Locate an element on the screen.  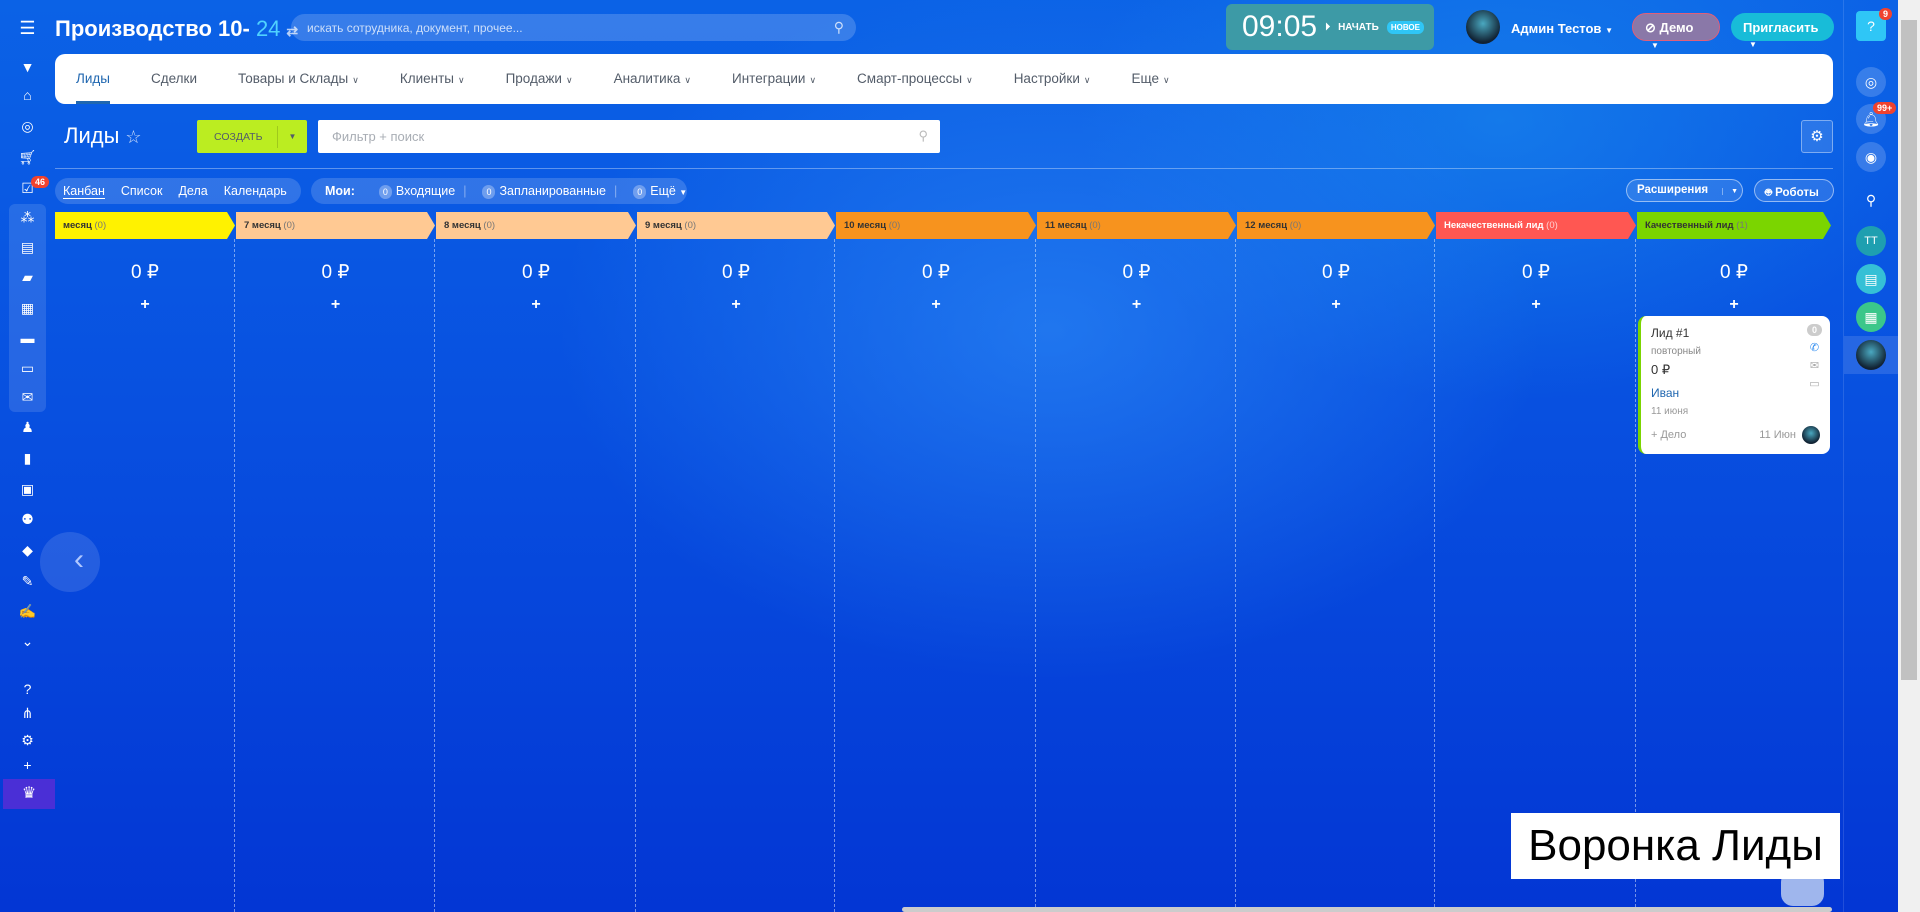
feed-icon: ▤ is located at coordinates (27, 247).